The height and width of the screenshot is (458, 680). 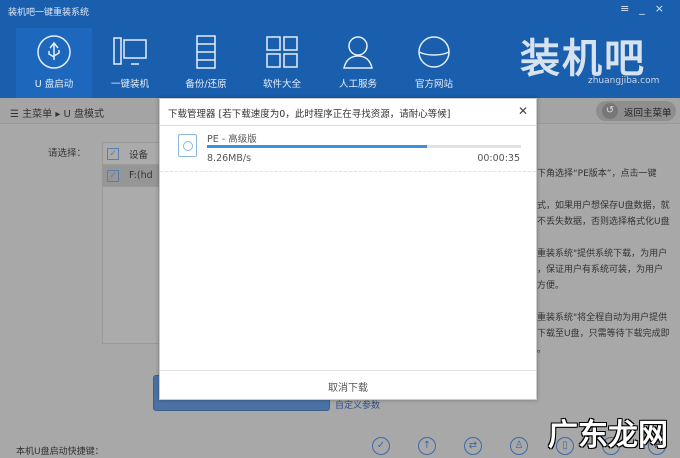 What do you see at coordinates (498, 158) in the screenshot?
I see `download-time: 00:00:35` at bounding box center [498, 158].